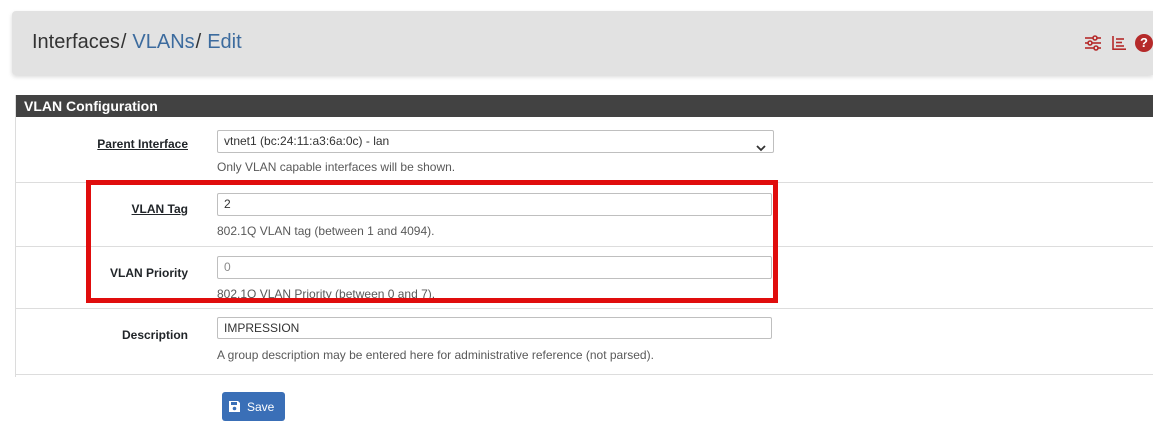 Image resolution: width=1153 pixels, height=421 pixels. I want to click on list-icon, so click(1119, 43).